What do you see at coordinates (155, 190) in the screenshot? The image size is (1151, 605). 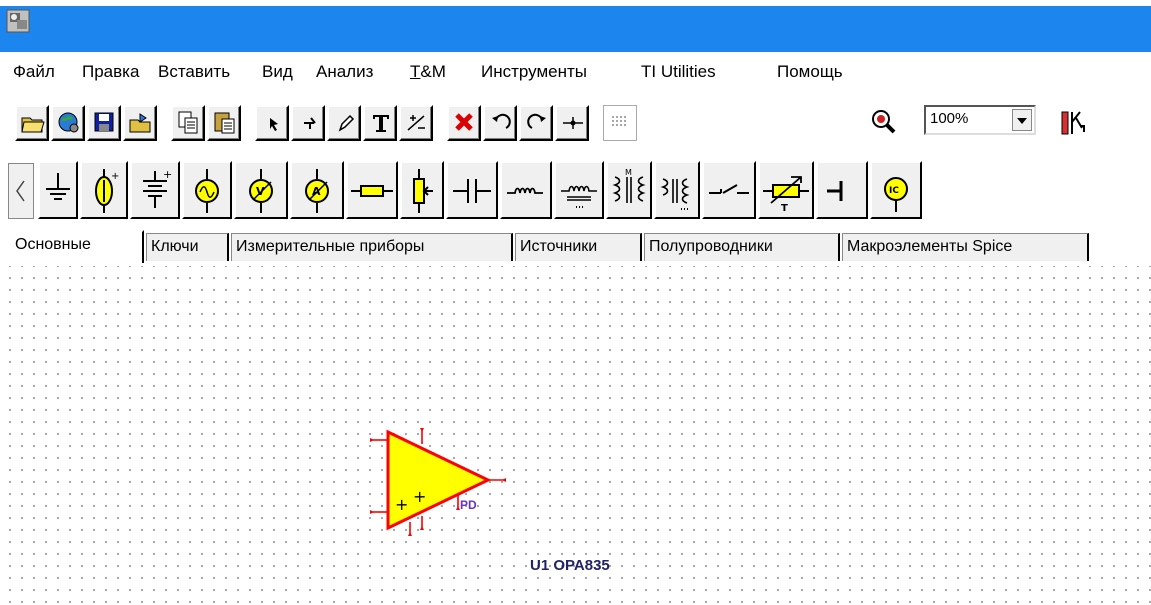 I see `dc-source-component: +` at bounding box center [155, 190].